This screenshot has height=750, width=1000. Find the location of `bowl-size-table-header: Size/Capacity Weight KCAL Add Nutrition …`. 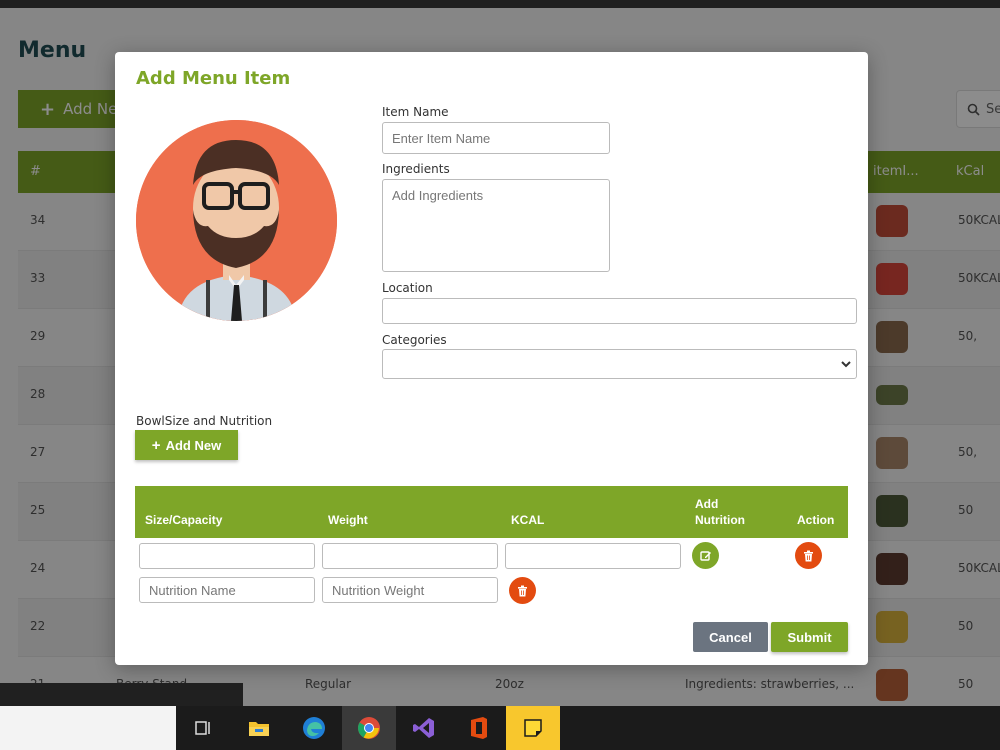

bowl-size-table-header: Size/Capacity Weight KCAL Add Nutrition … is located at coordinates (491, 512).